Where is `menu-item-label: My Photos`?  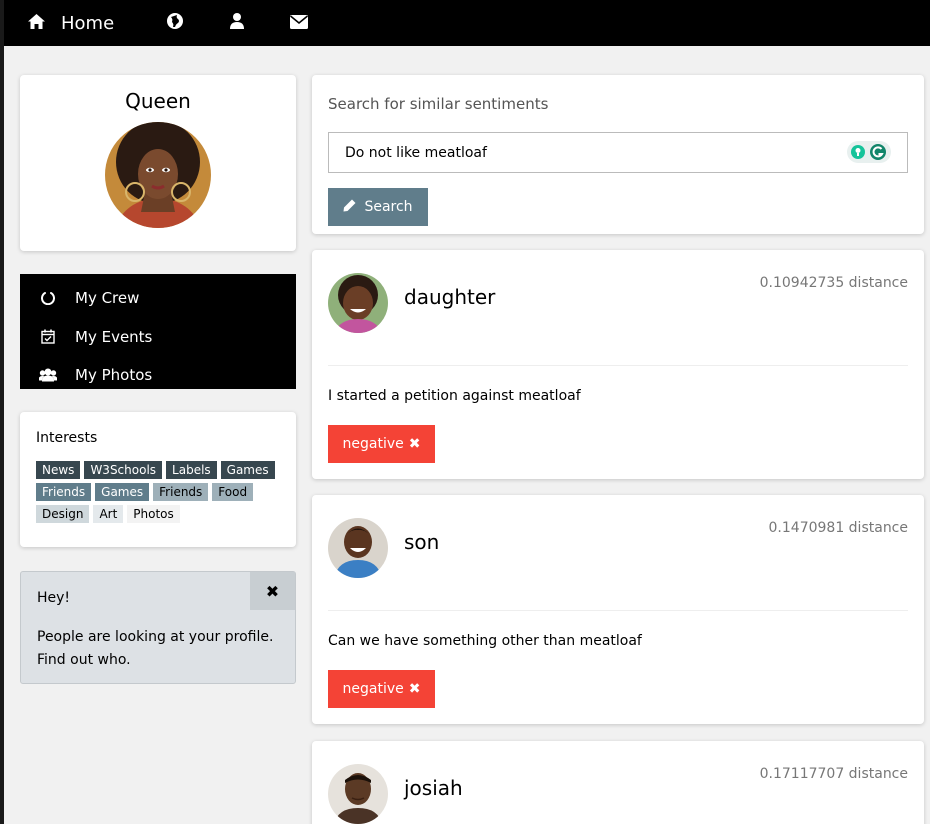 menu-item-label: My Photos is located at coordinates (114, 375).